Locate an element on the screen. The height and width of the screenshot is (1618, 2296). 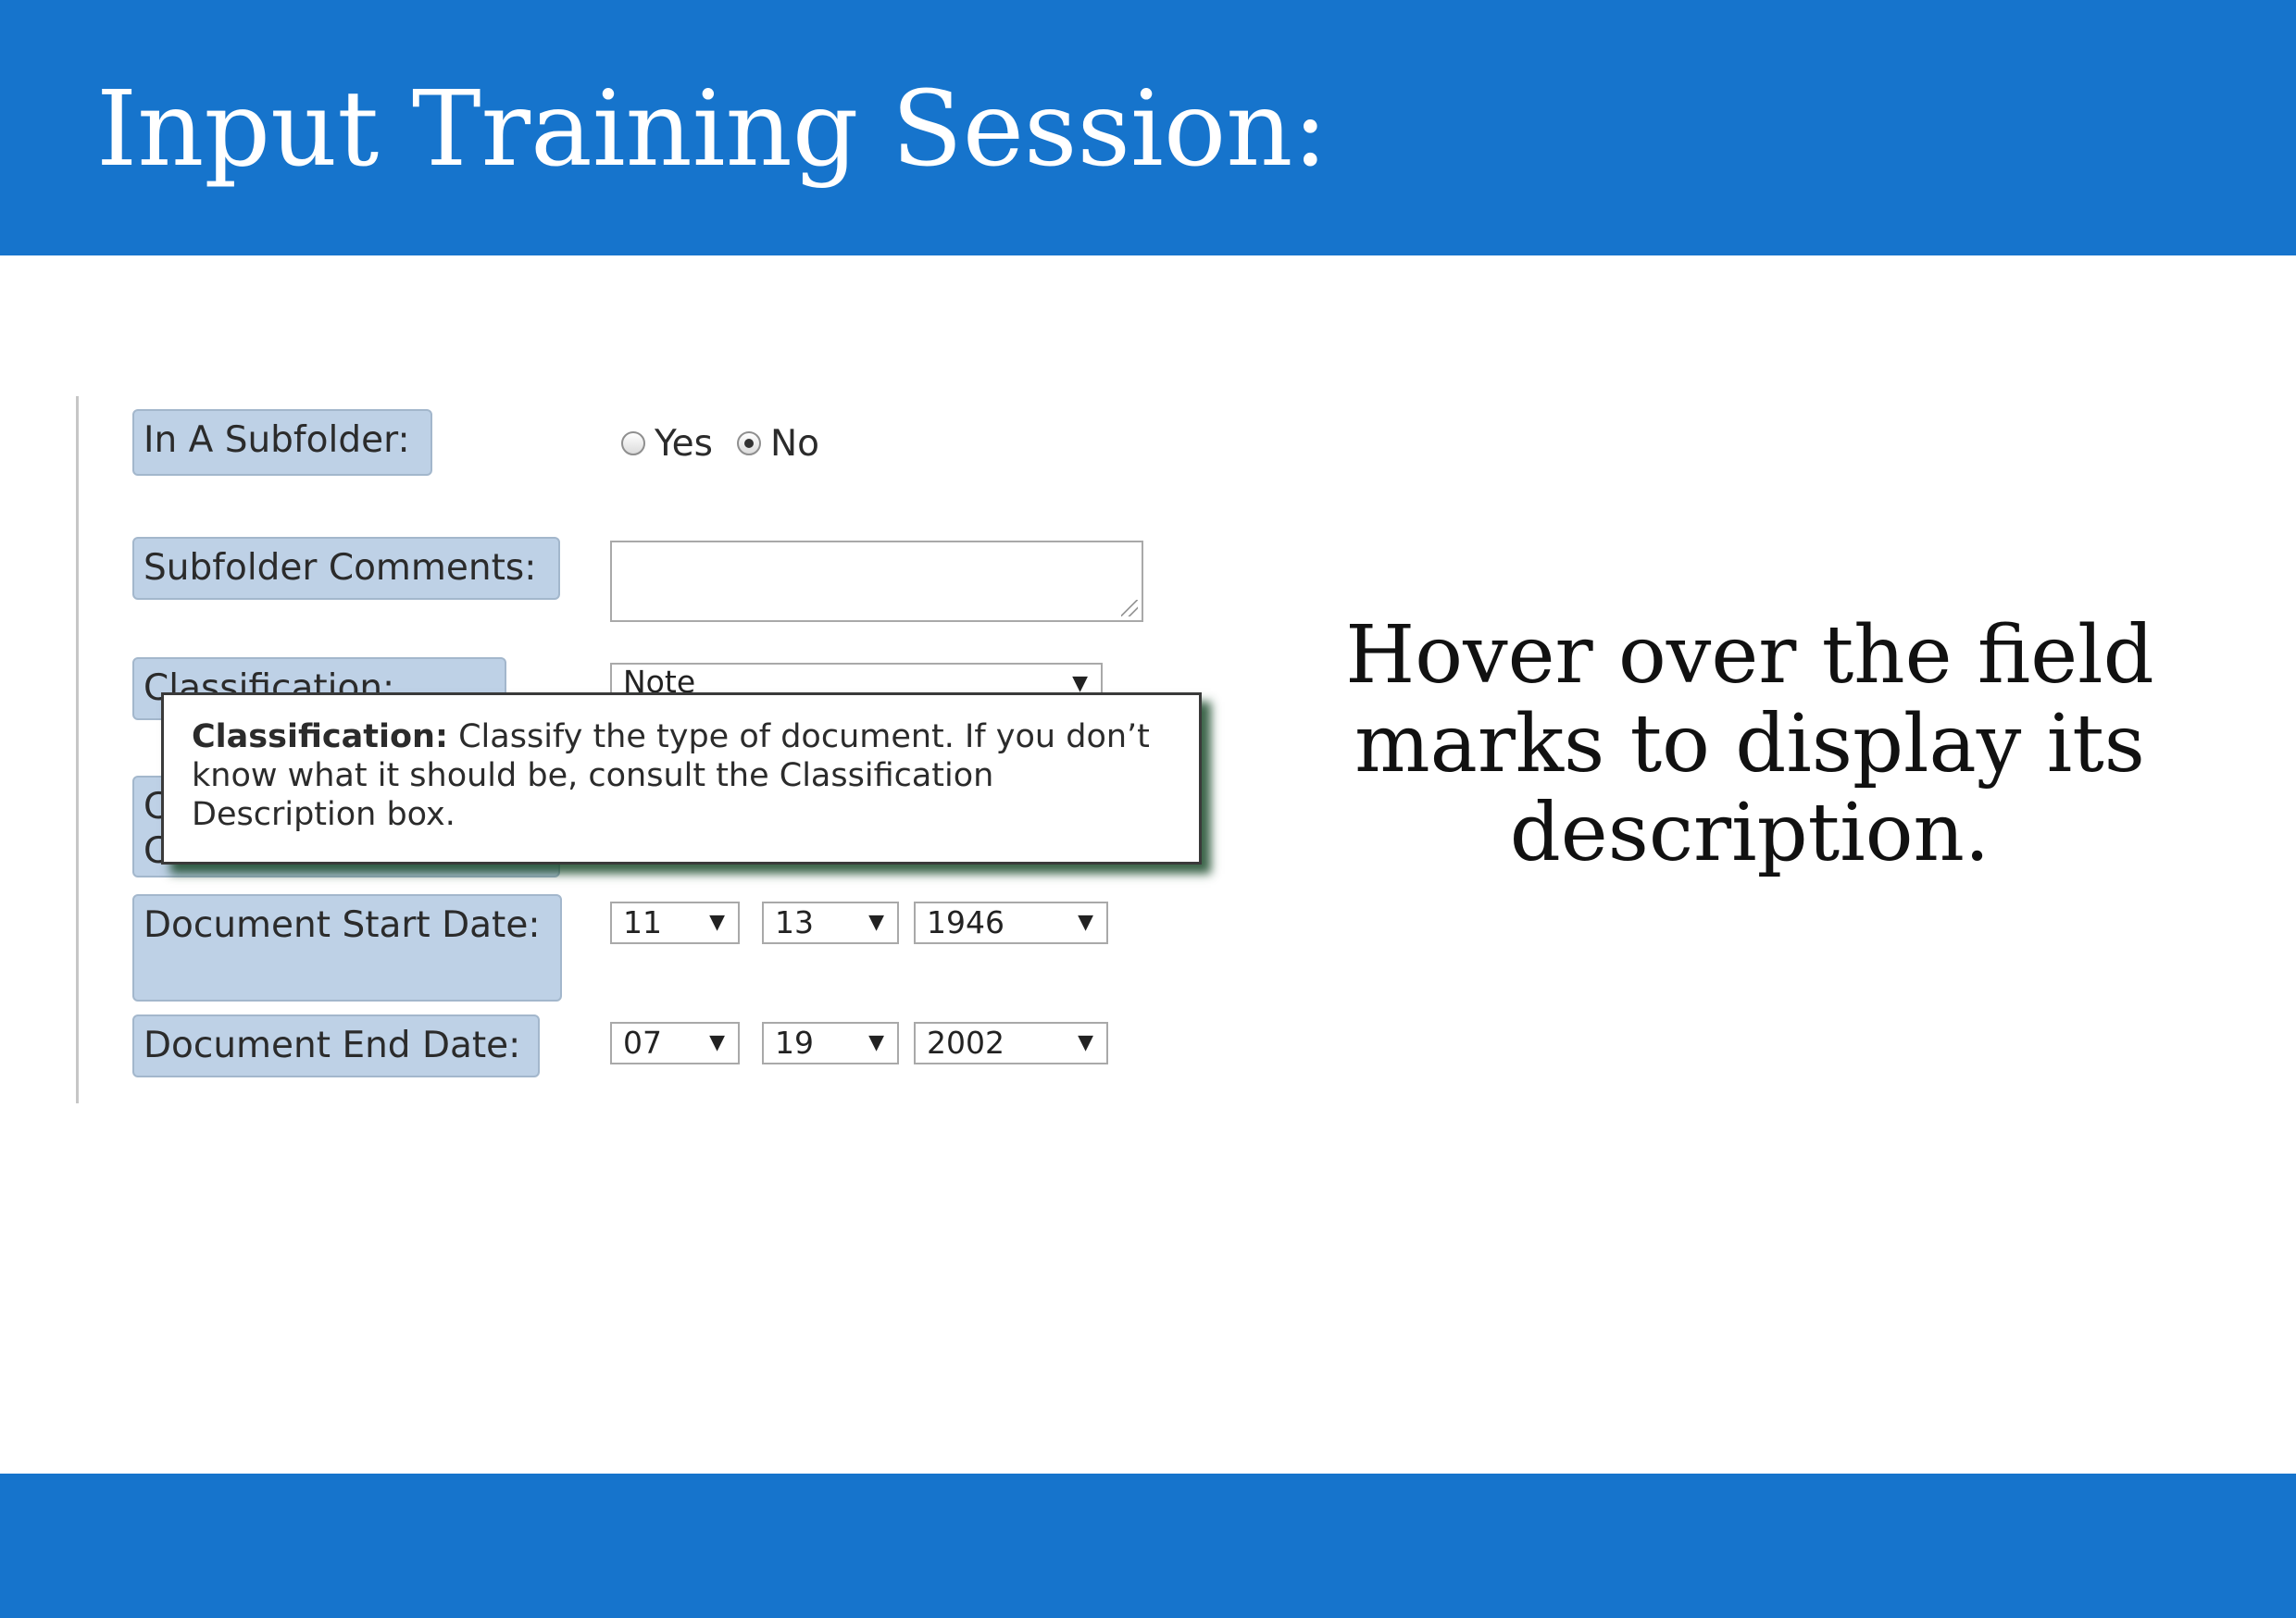
start-month-value: 11 is located at coordinates (642, 922).